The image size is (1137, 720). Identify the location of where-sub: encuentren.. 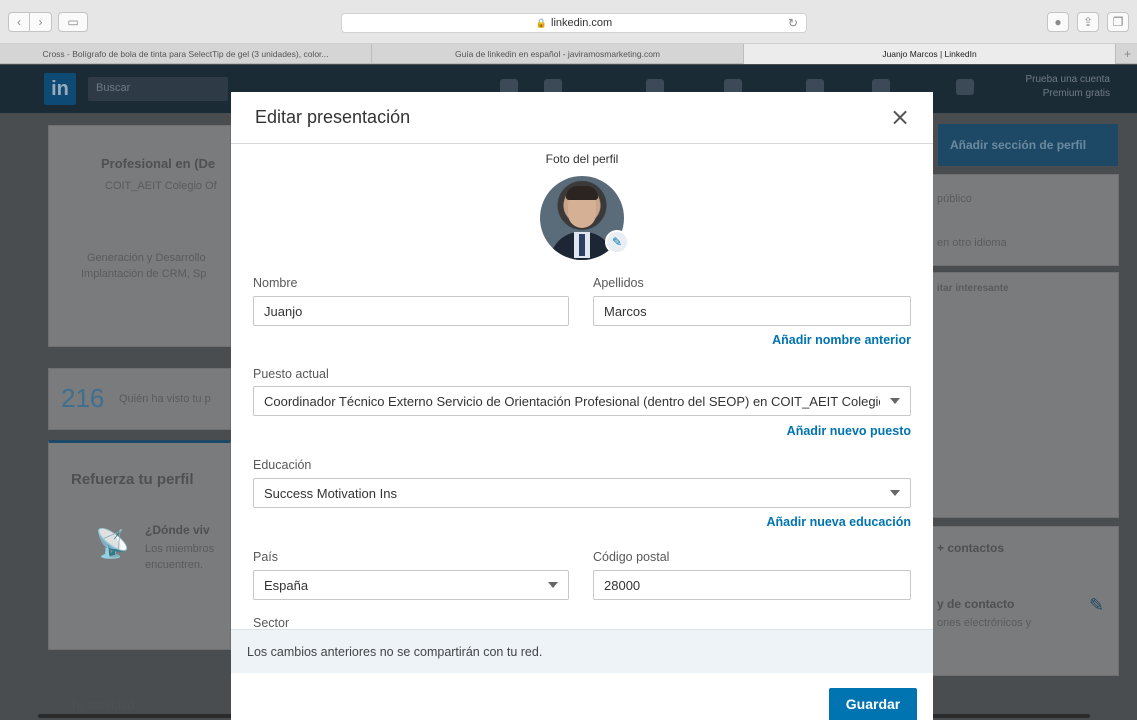
(174, 565).